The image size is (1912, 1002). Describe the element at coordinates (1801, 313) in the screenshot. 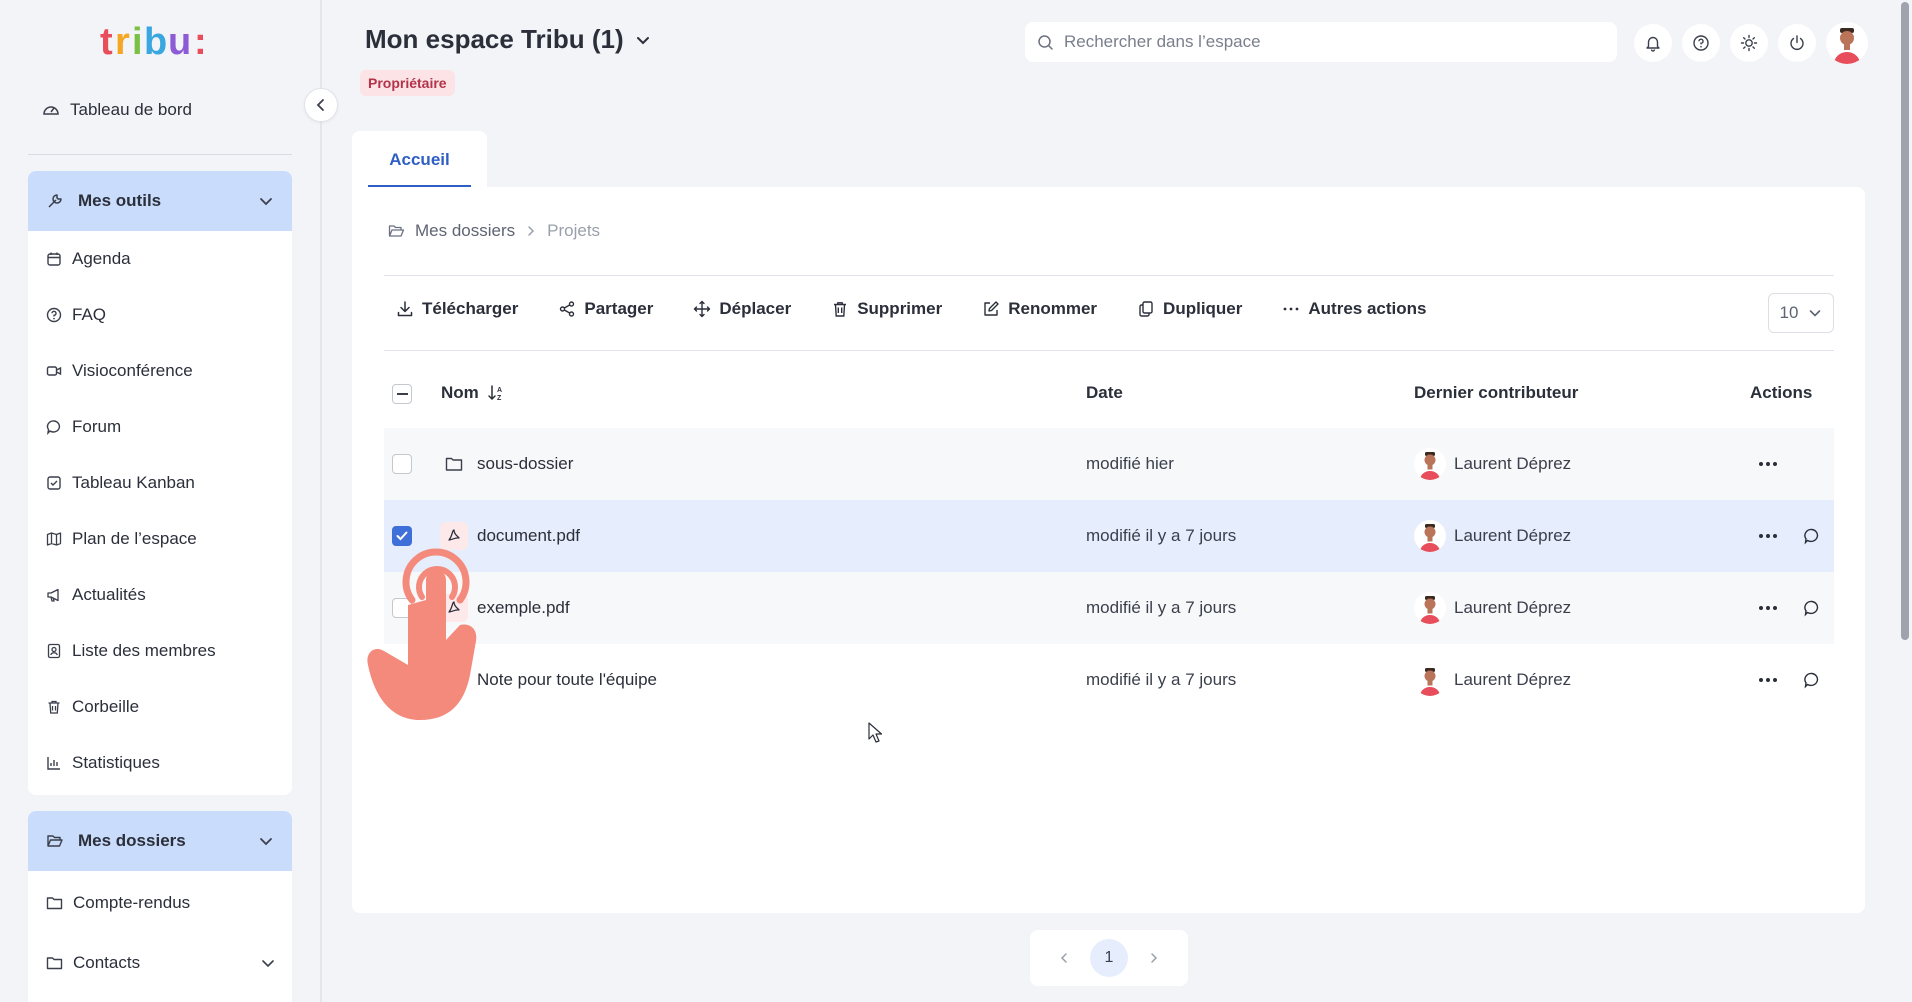

I see `per-page-select: 10` at that location.